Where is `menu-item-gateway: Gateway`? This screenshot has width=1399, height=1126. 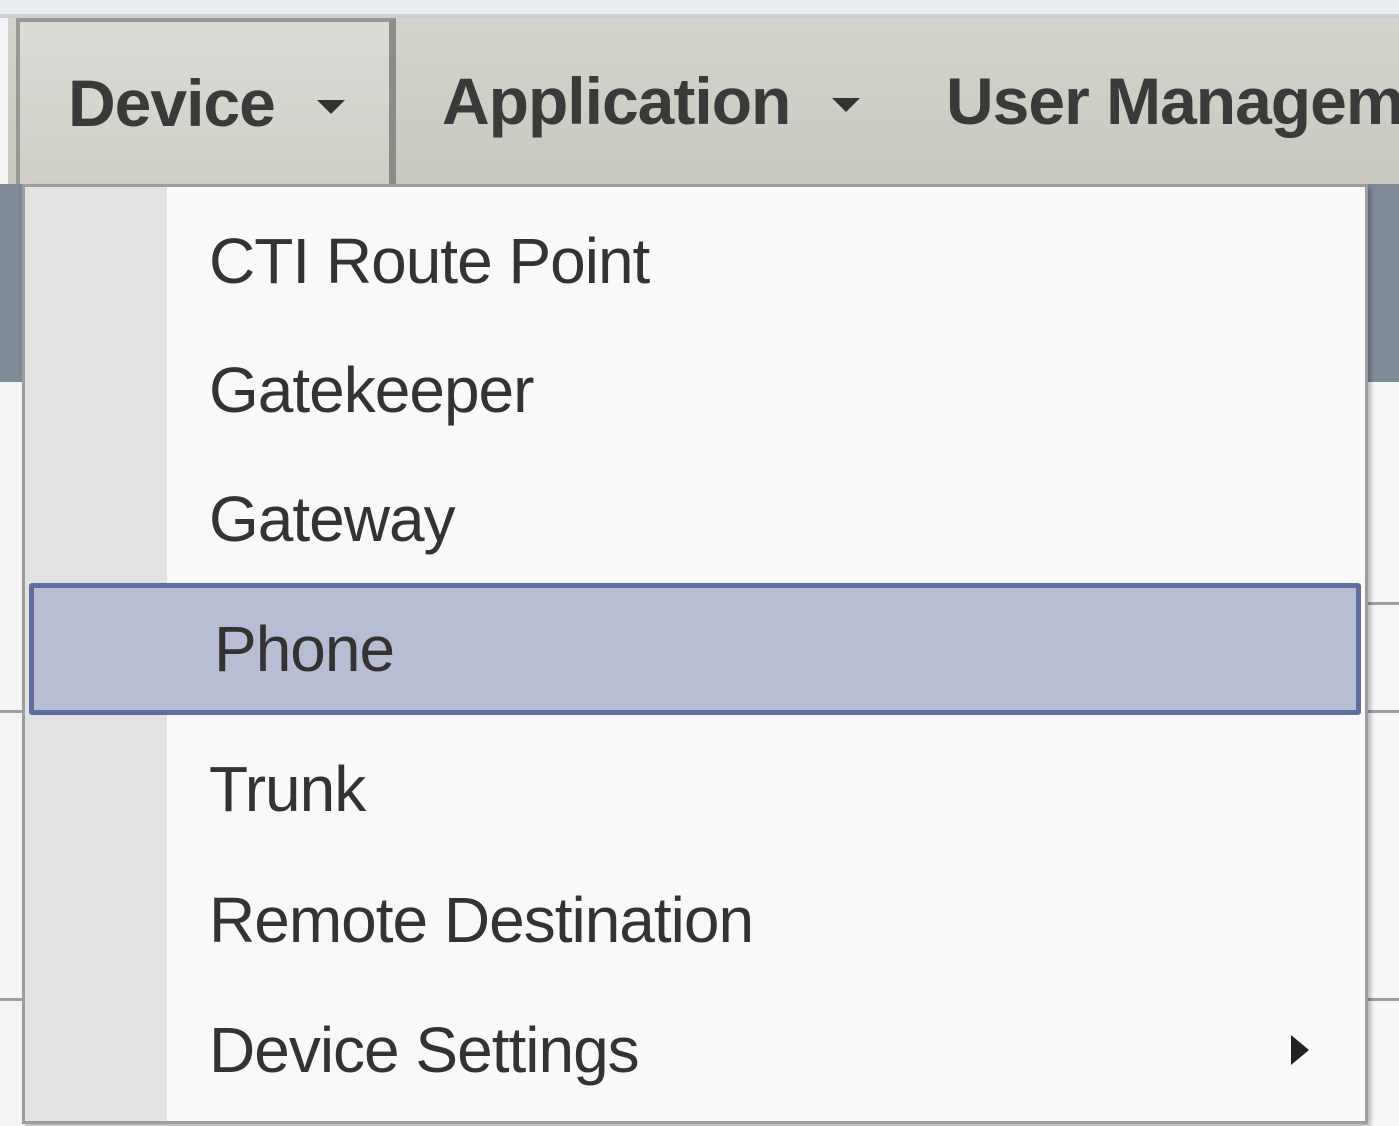
menu-item-gateway: Gateway is located at coordinates (695, 519).